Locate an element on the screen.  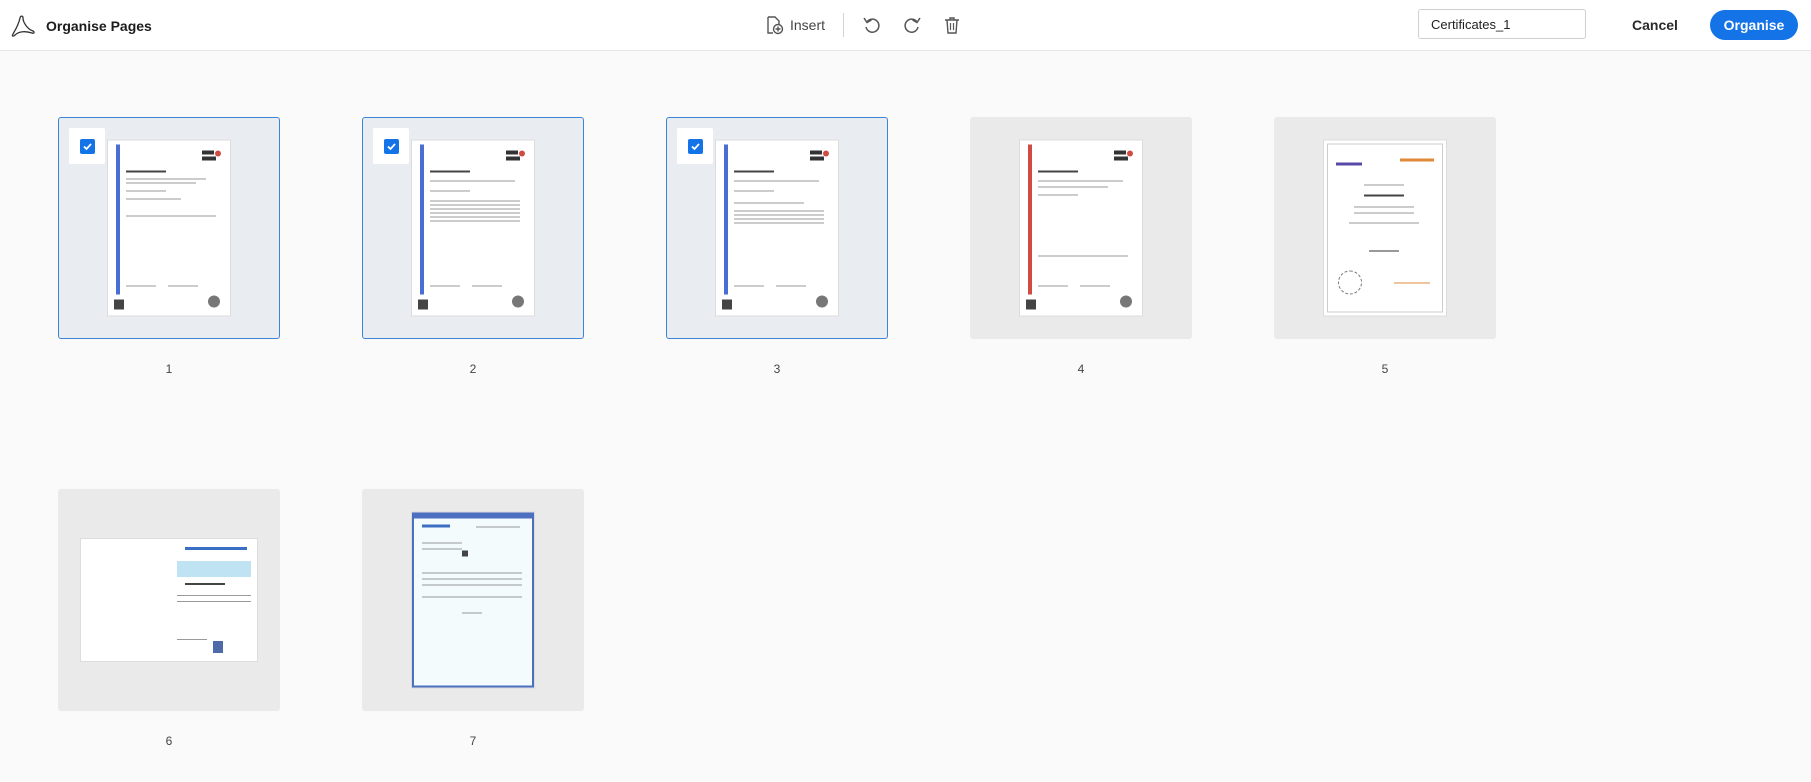
page-title: Organise Pages is located at coordinates (99, 26).